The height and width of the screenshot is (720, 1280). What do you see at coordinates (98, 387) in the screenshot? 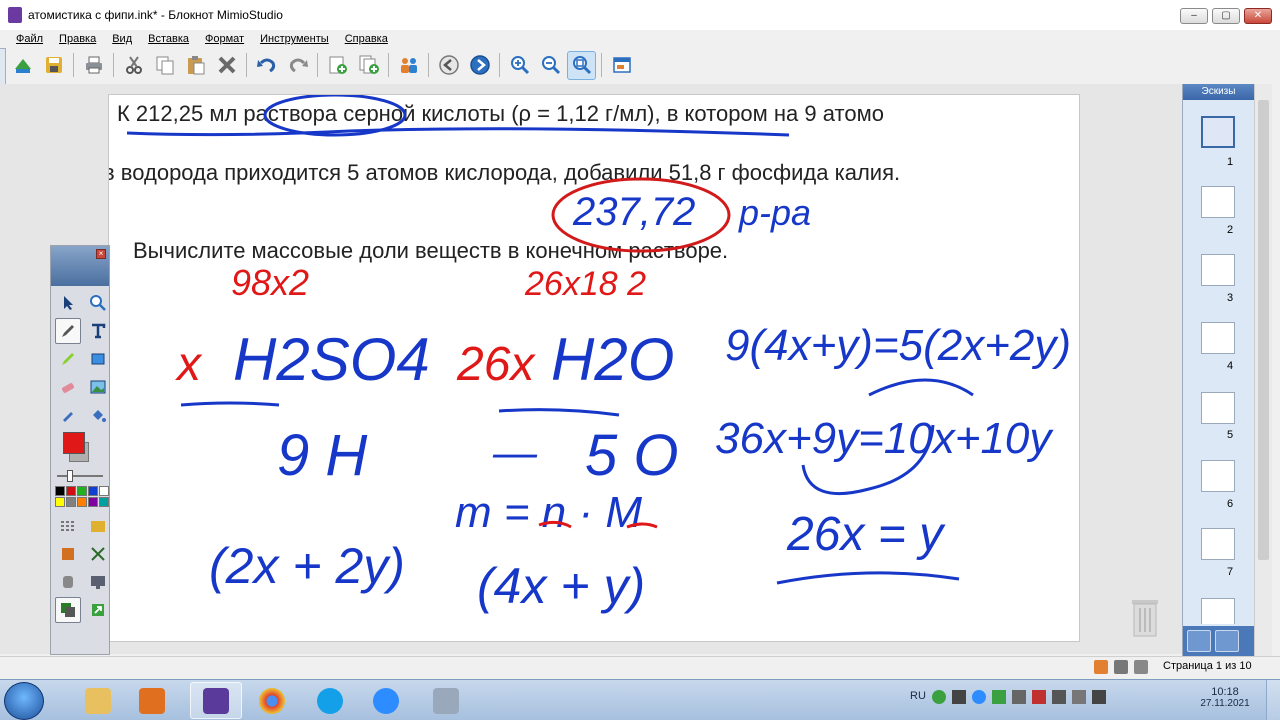
I see `image-tool` at bounding box center [98, 387].